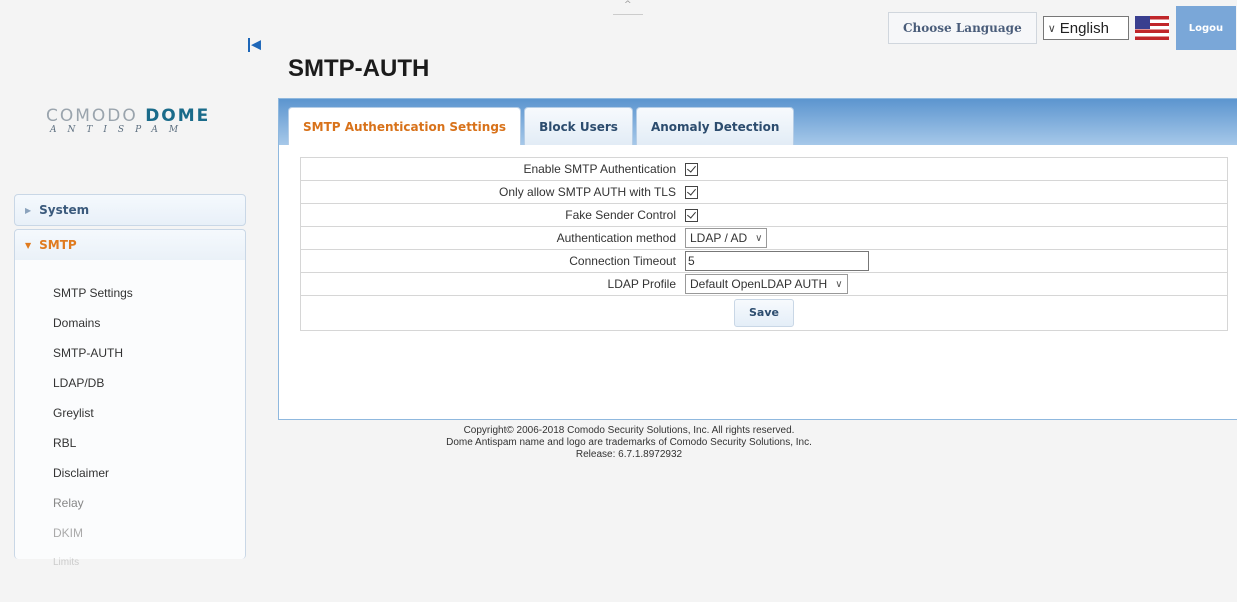 The image size is (1237, 602). I want to click on choose-language-label: Choose Language, so click(962, 28).